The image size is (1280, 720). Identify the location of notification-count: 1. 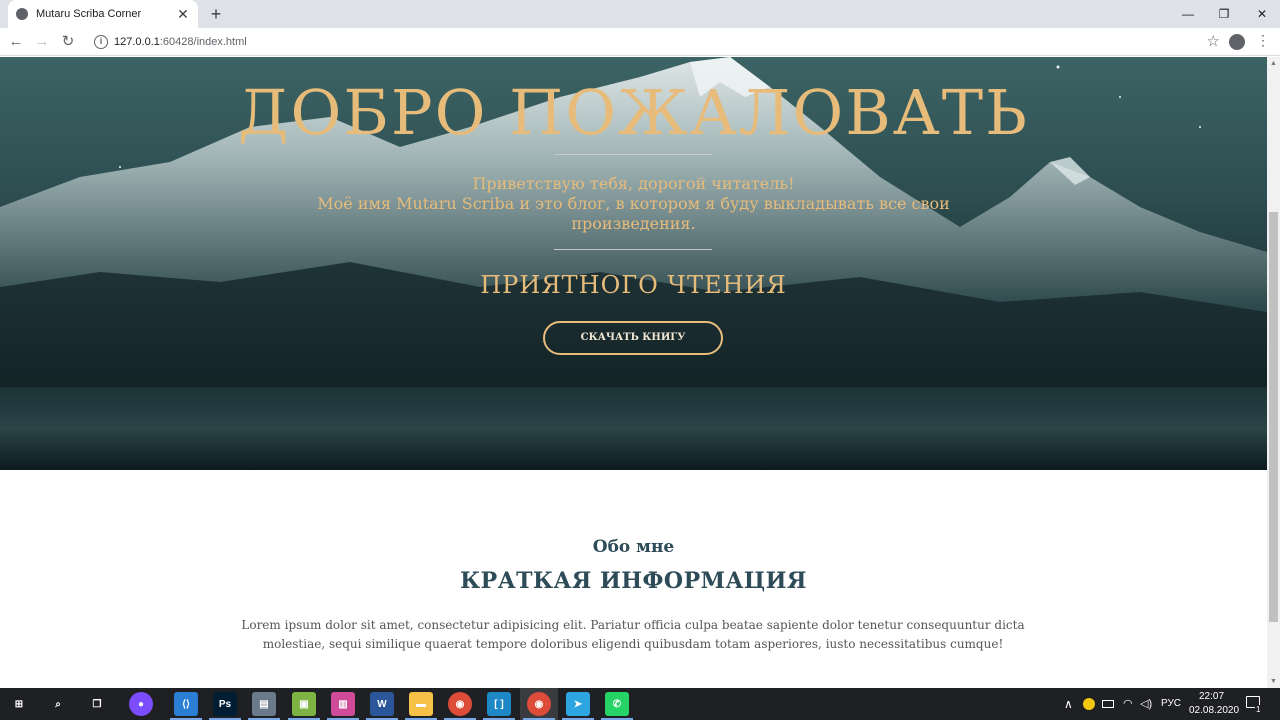
(1258, 709).